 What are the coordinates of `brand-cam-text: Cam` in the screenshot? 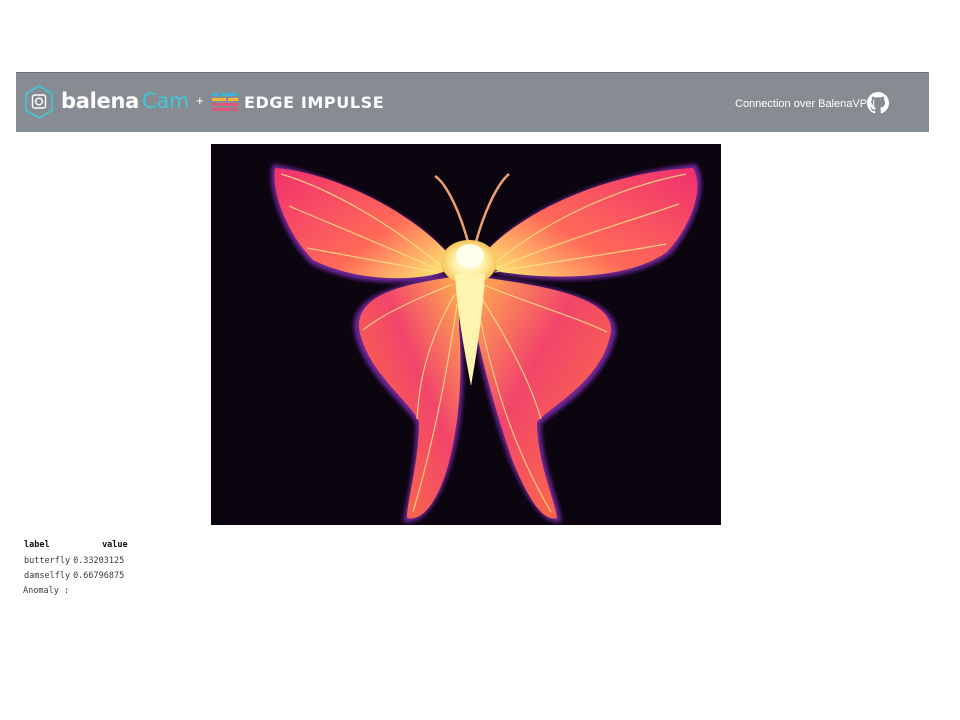 It's located at (166, 101).